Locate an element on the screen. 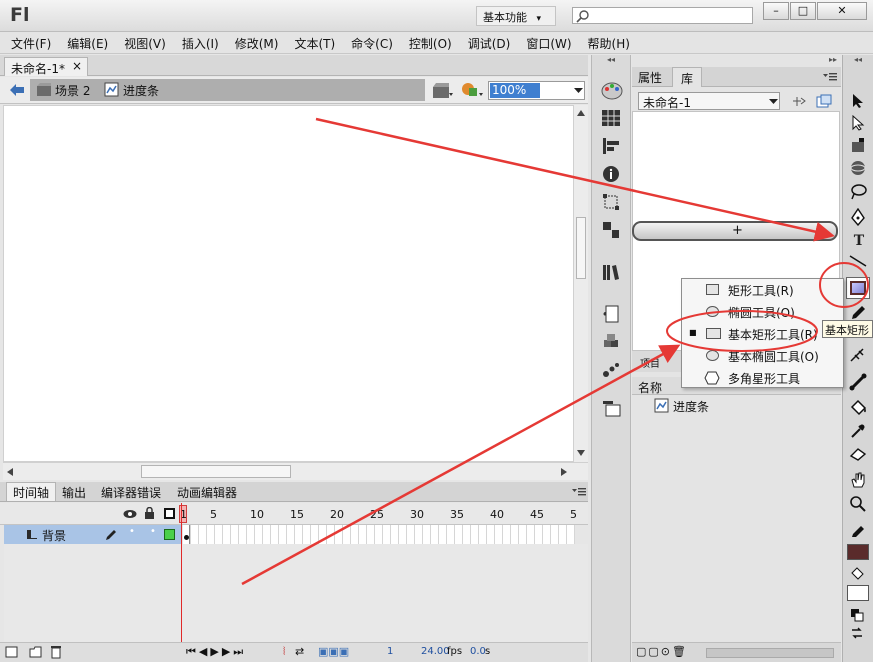 This screenshot has width=873, height=662. actions-icon is located at coordinates (611, 314).